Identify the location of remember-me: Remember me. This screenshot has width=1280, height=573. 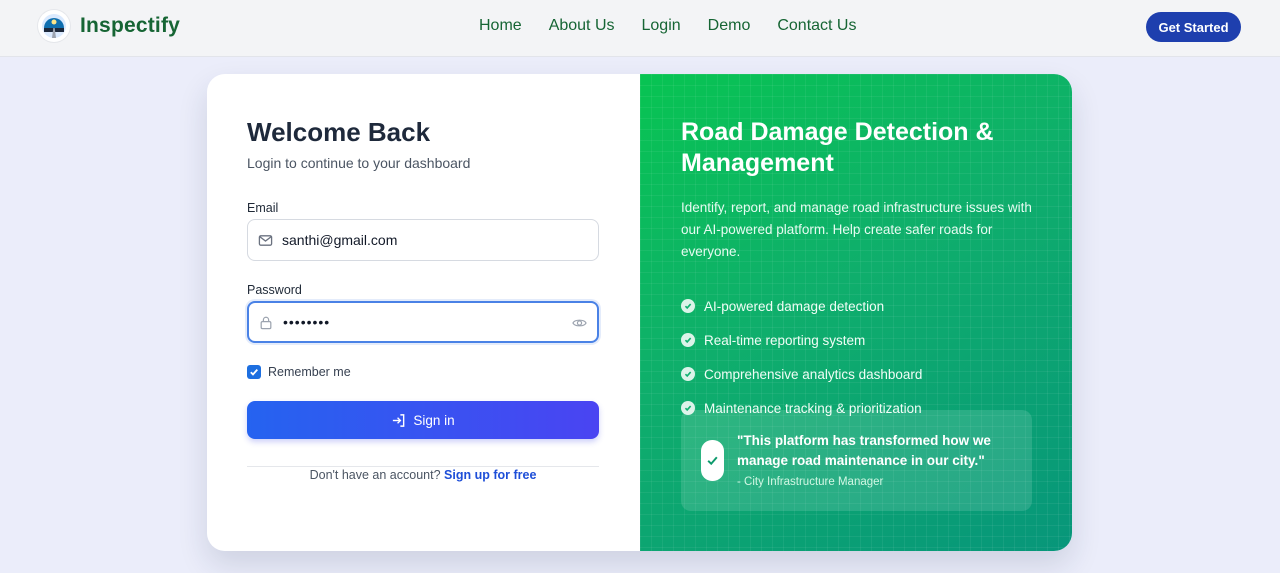
(299, 372).